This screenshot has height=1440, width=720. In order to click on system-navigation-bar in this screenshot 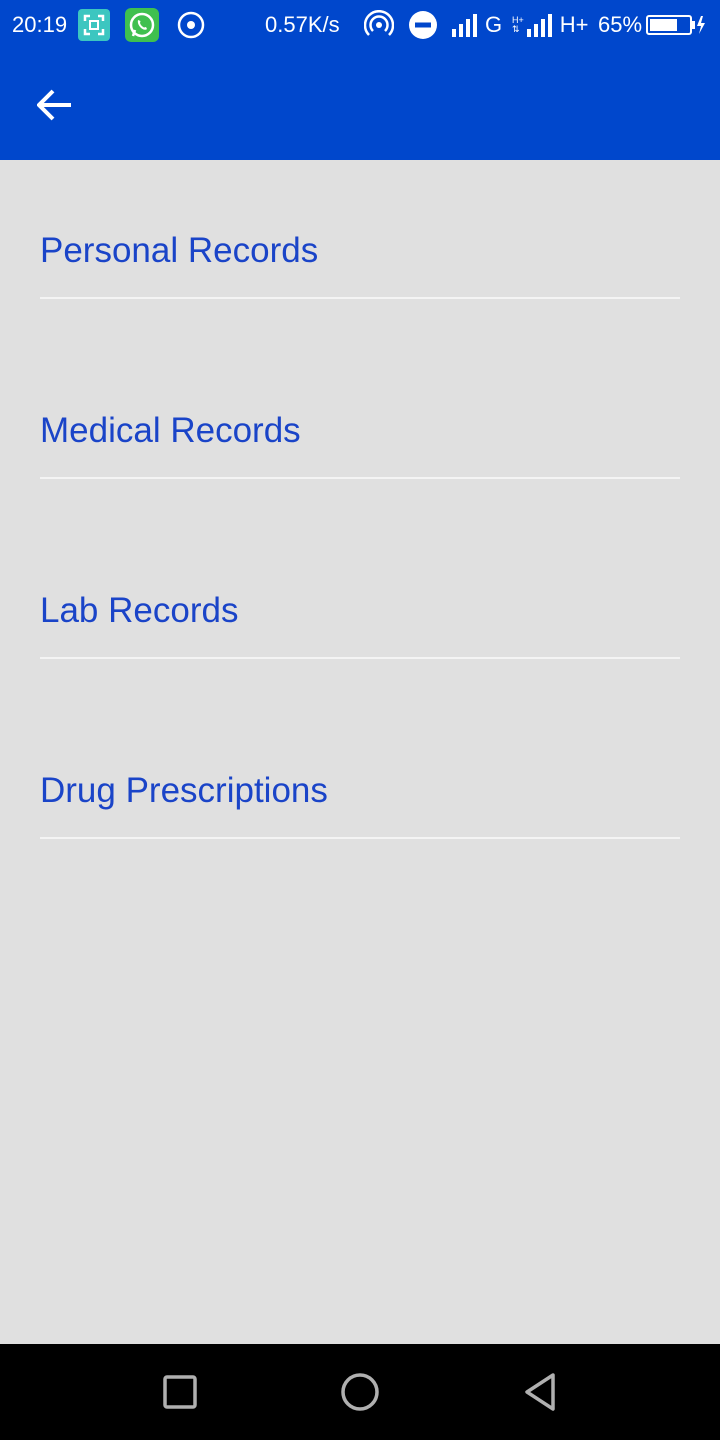, I will do `click(360, 1392)`.